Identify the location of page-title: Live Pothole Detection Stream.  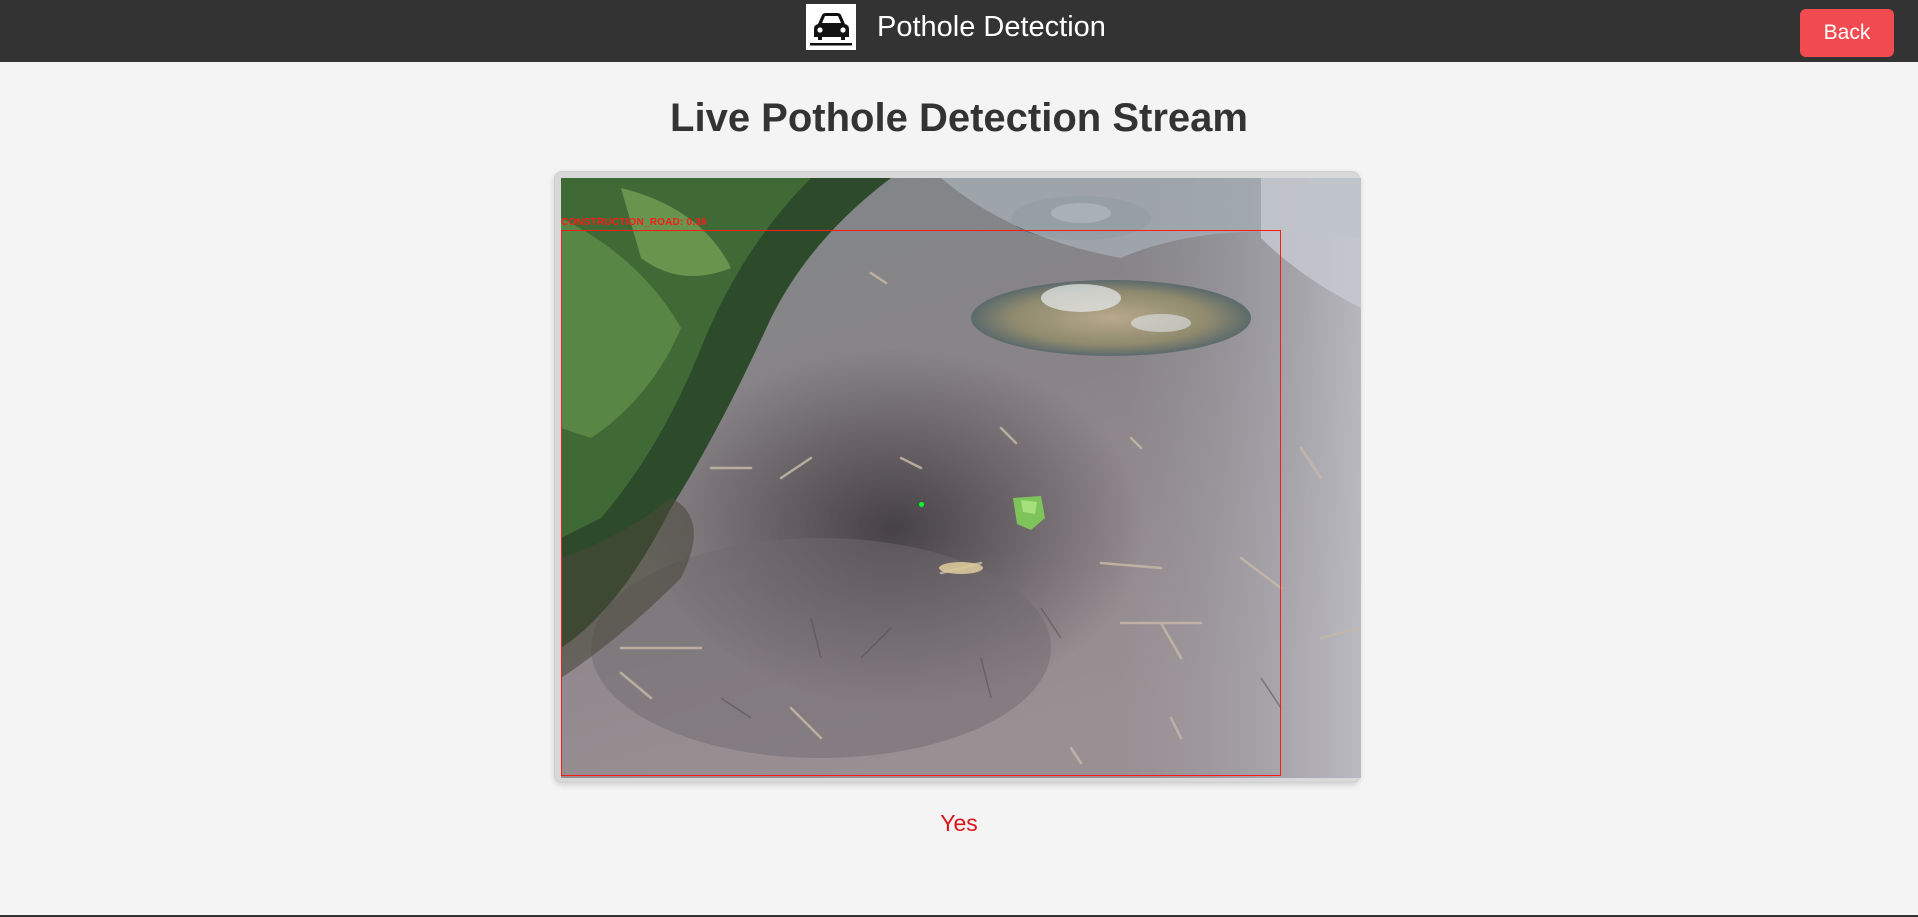
(959, 118).